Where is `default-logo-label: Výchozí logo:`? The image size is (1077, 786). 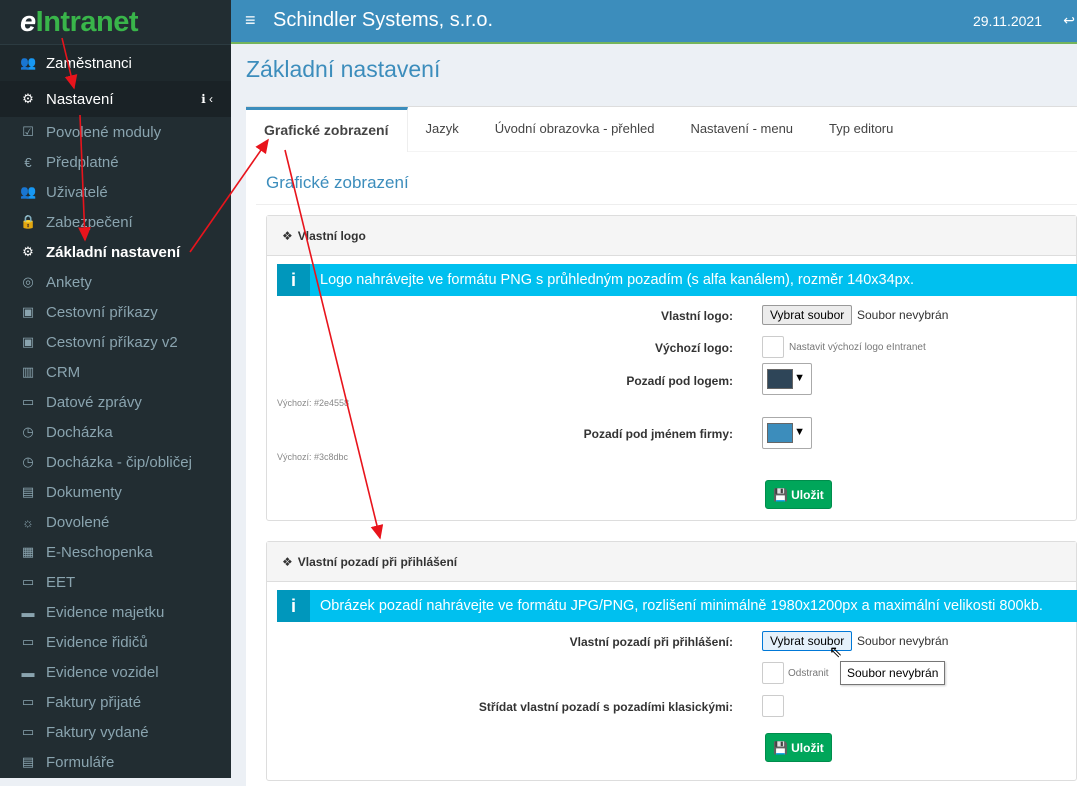
default-logo-label: Výchozí logo: is located at coordinates (694, 348).